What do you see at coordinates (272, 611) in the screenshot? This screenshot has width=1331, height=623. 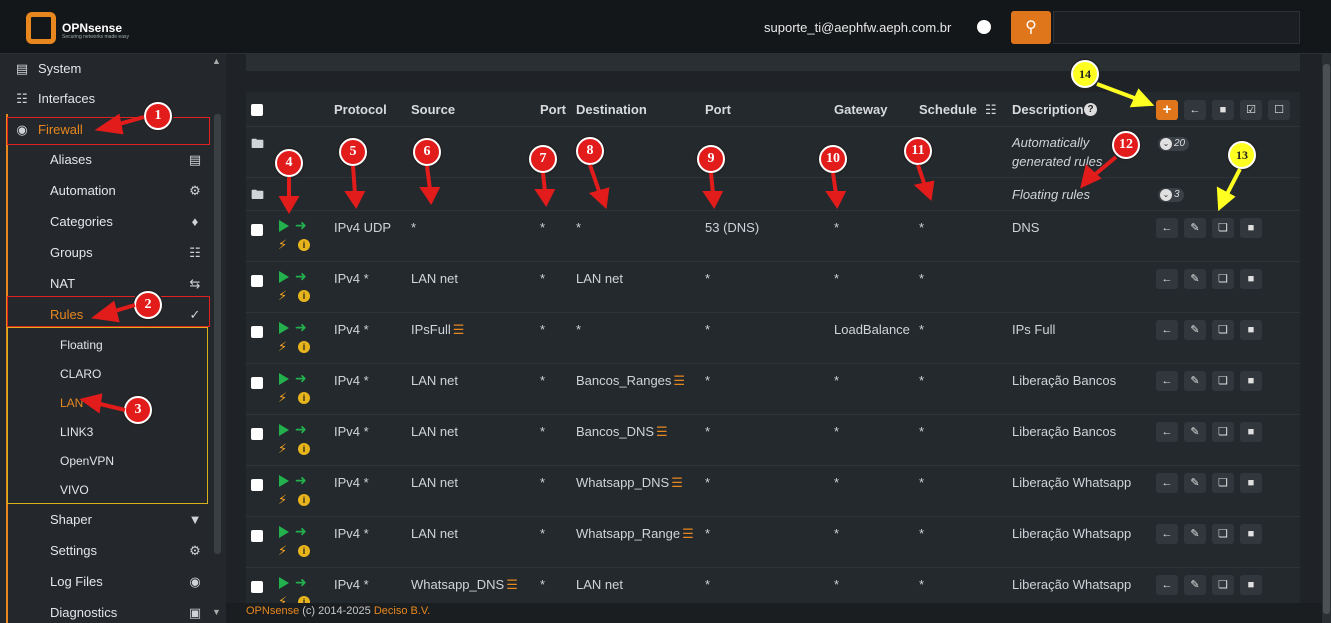 I see `footer-brand: OPNsense` at bounding box center [272, 611].